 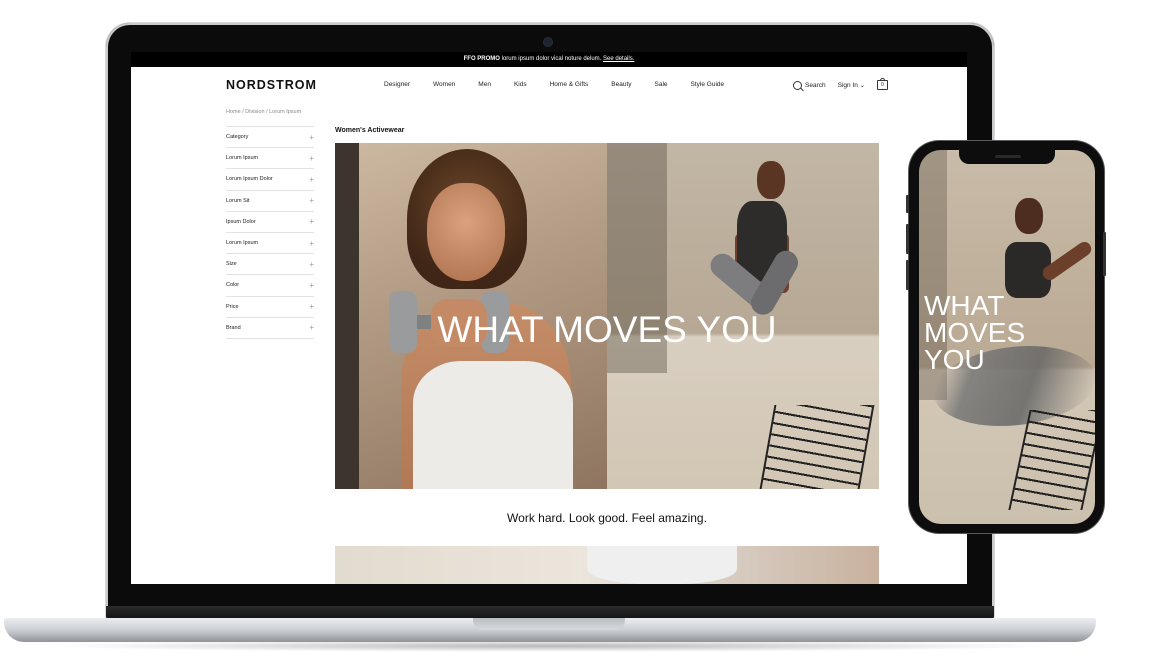 What do you see at coordinates (270, 137) in the screenshot?
I see `filter-category: Category +` at bounding box center [270, 137].